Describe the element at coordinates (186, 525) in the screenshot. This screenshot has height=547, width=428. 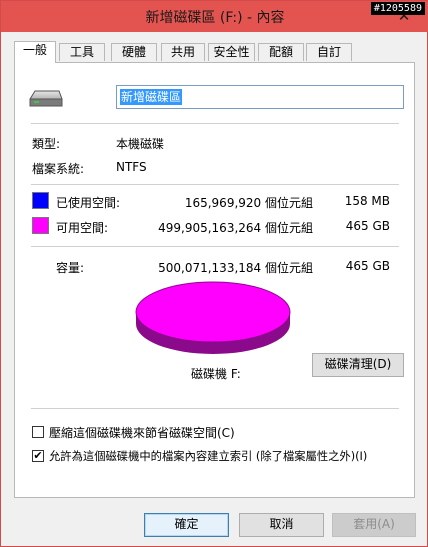
I see `ok-button: 確定` at that location.